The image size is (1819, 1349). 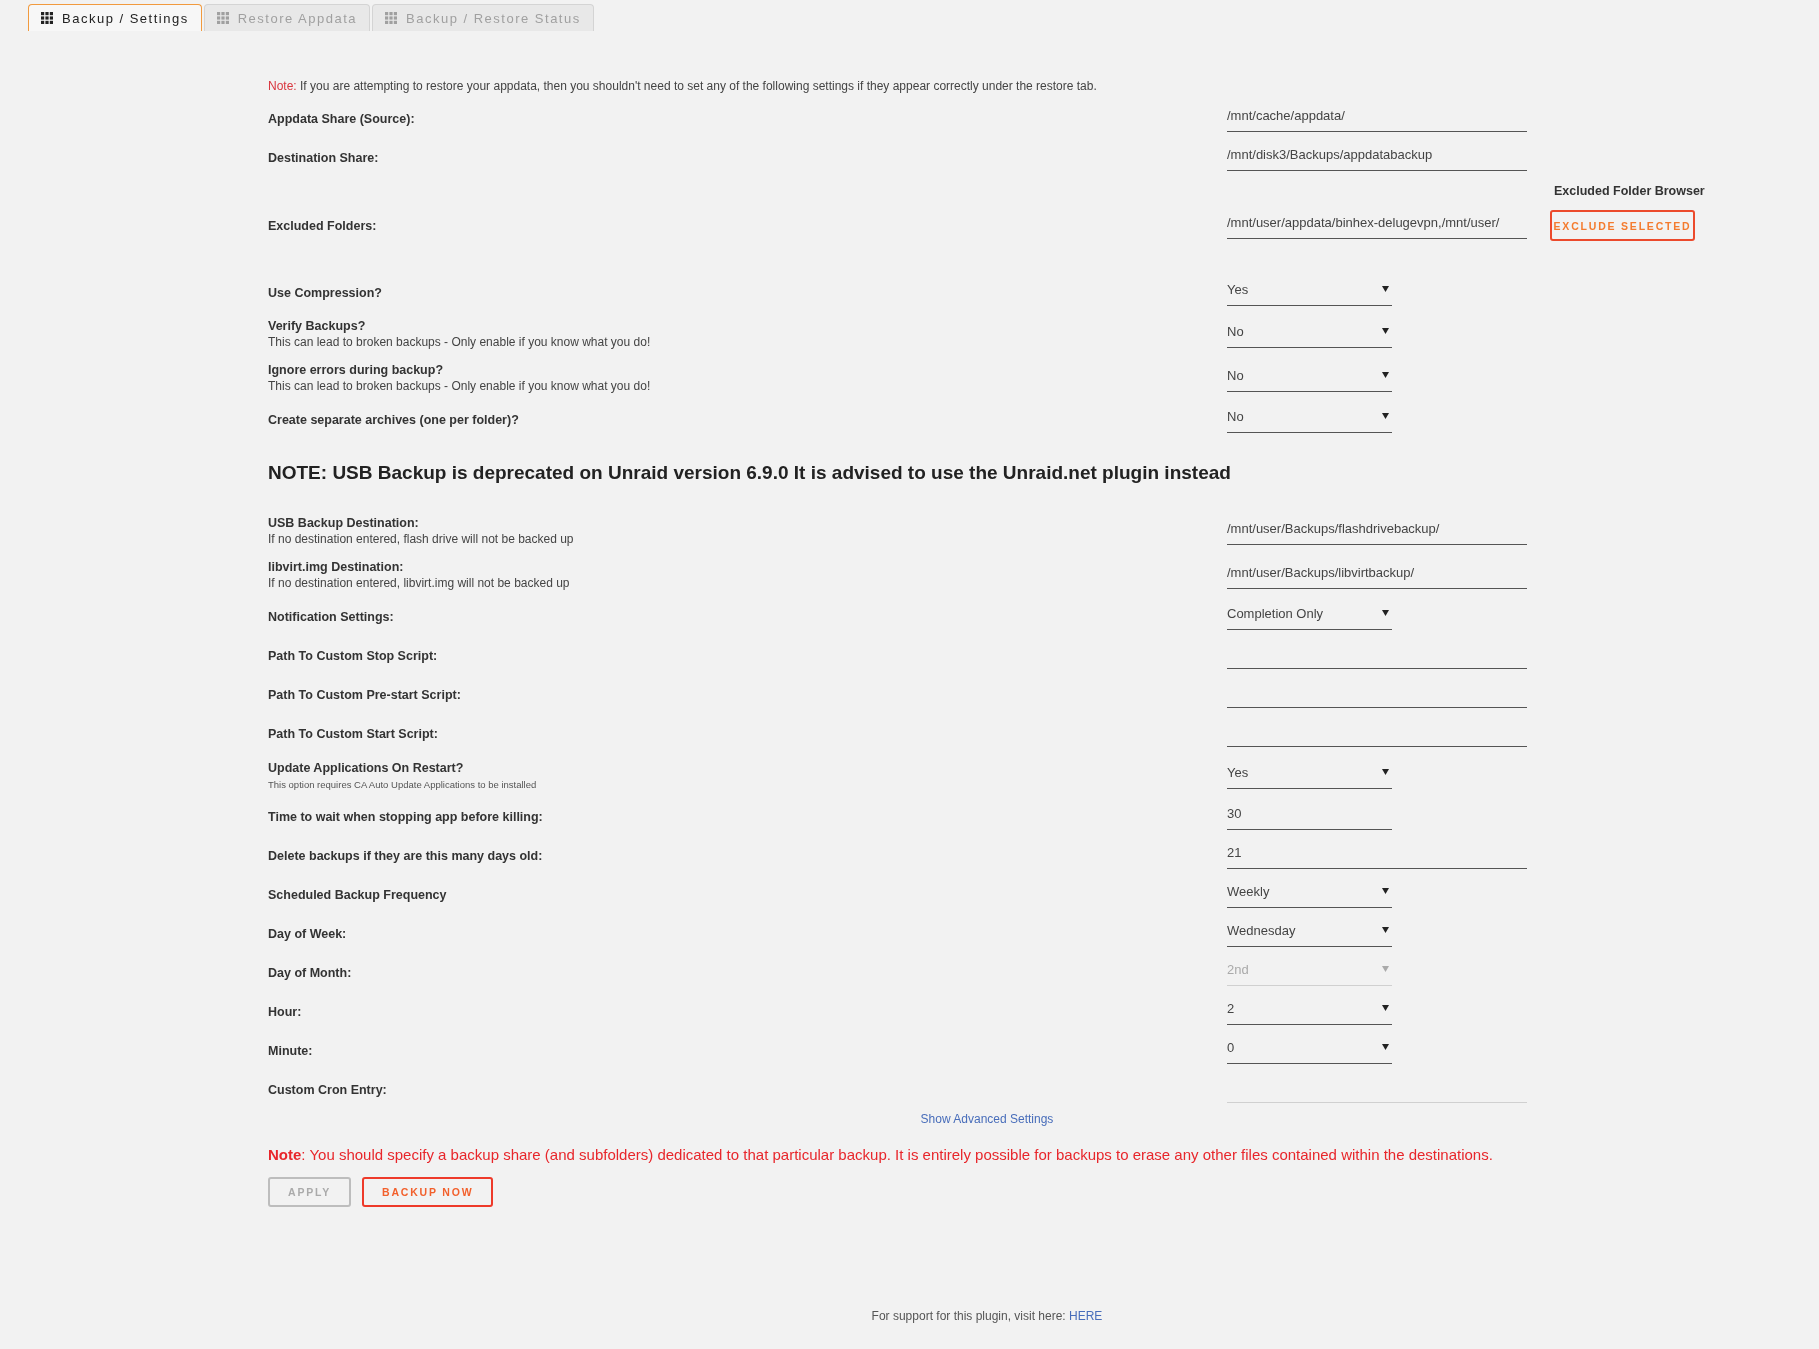 What do you see at coordinates (1309, 894) in the screenshot?
I see `dropdown: Weekly` at bounding box center [1309, 894].